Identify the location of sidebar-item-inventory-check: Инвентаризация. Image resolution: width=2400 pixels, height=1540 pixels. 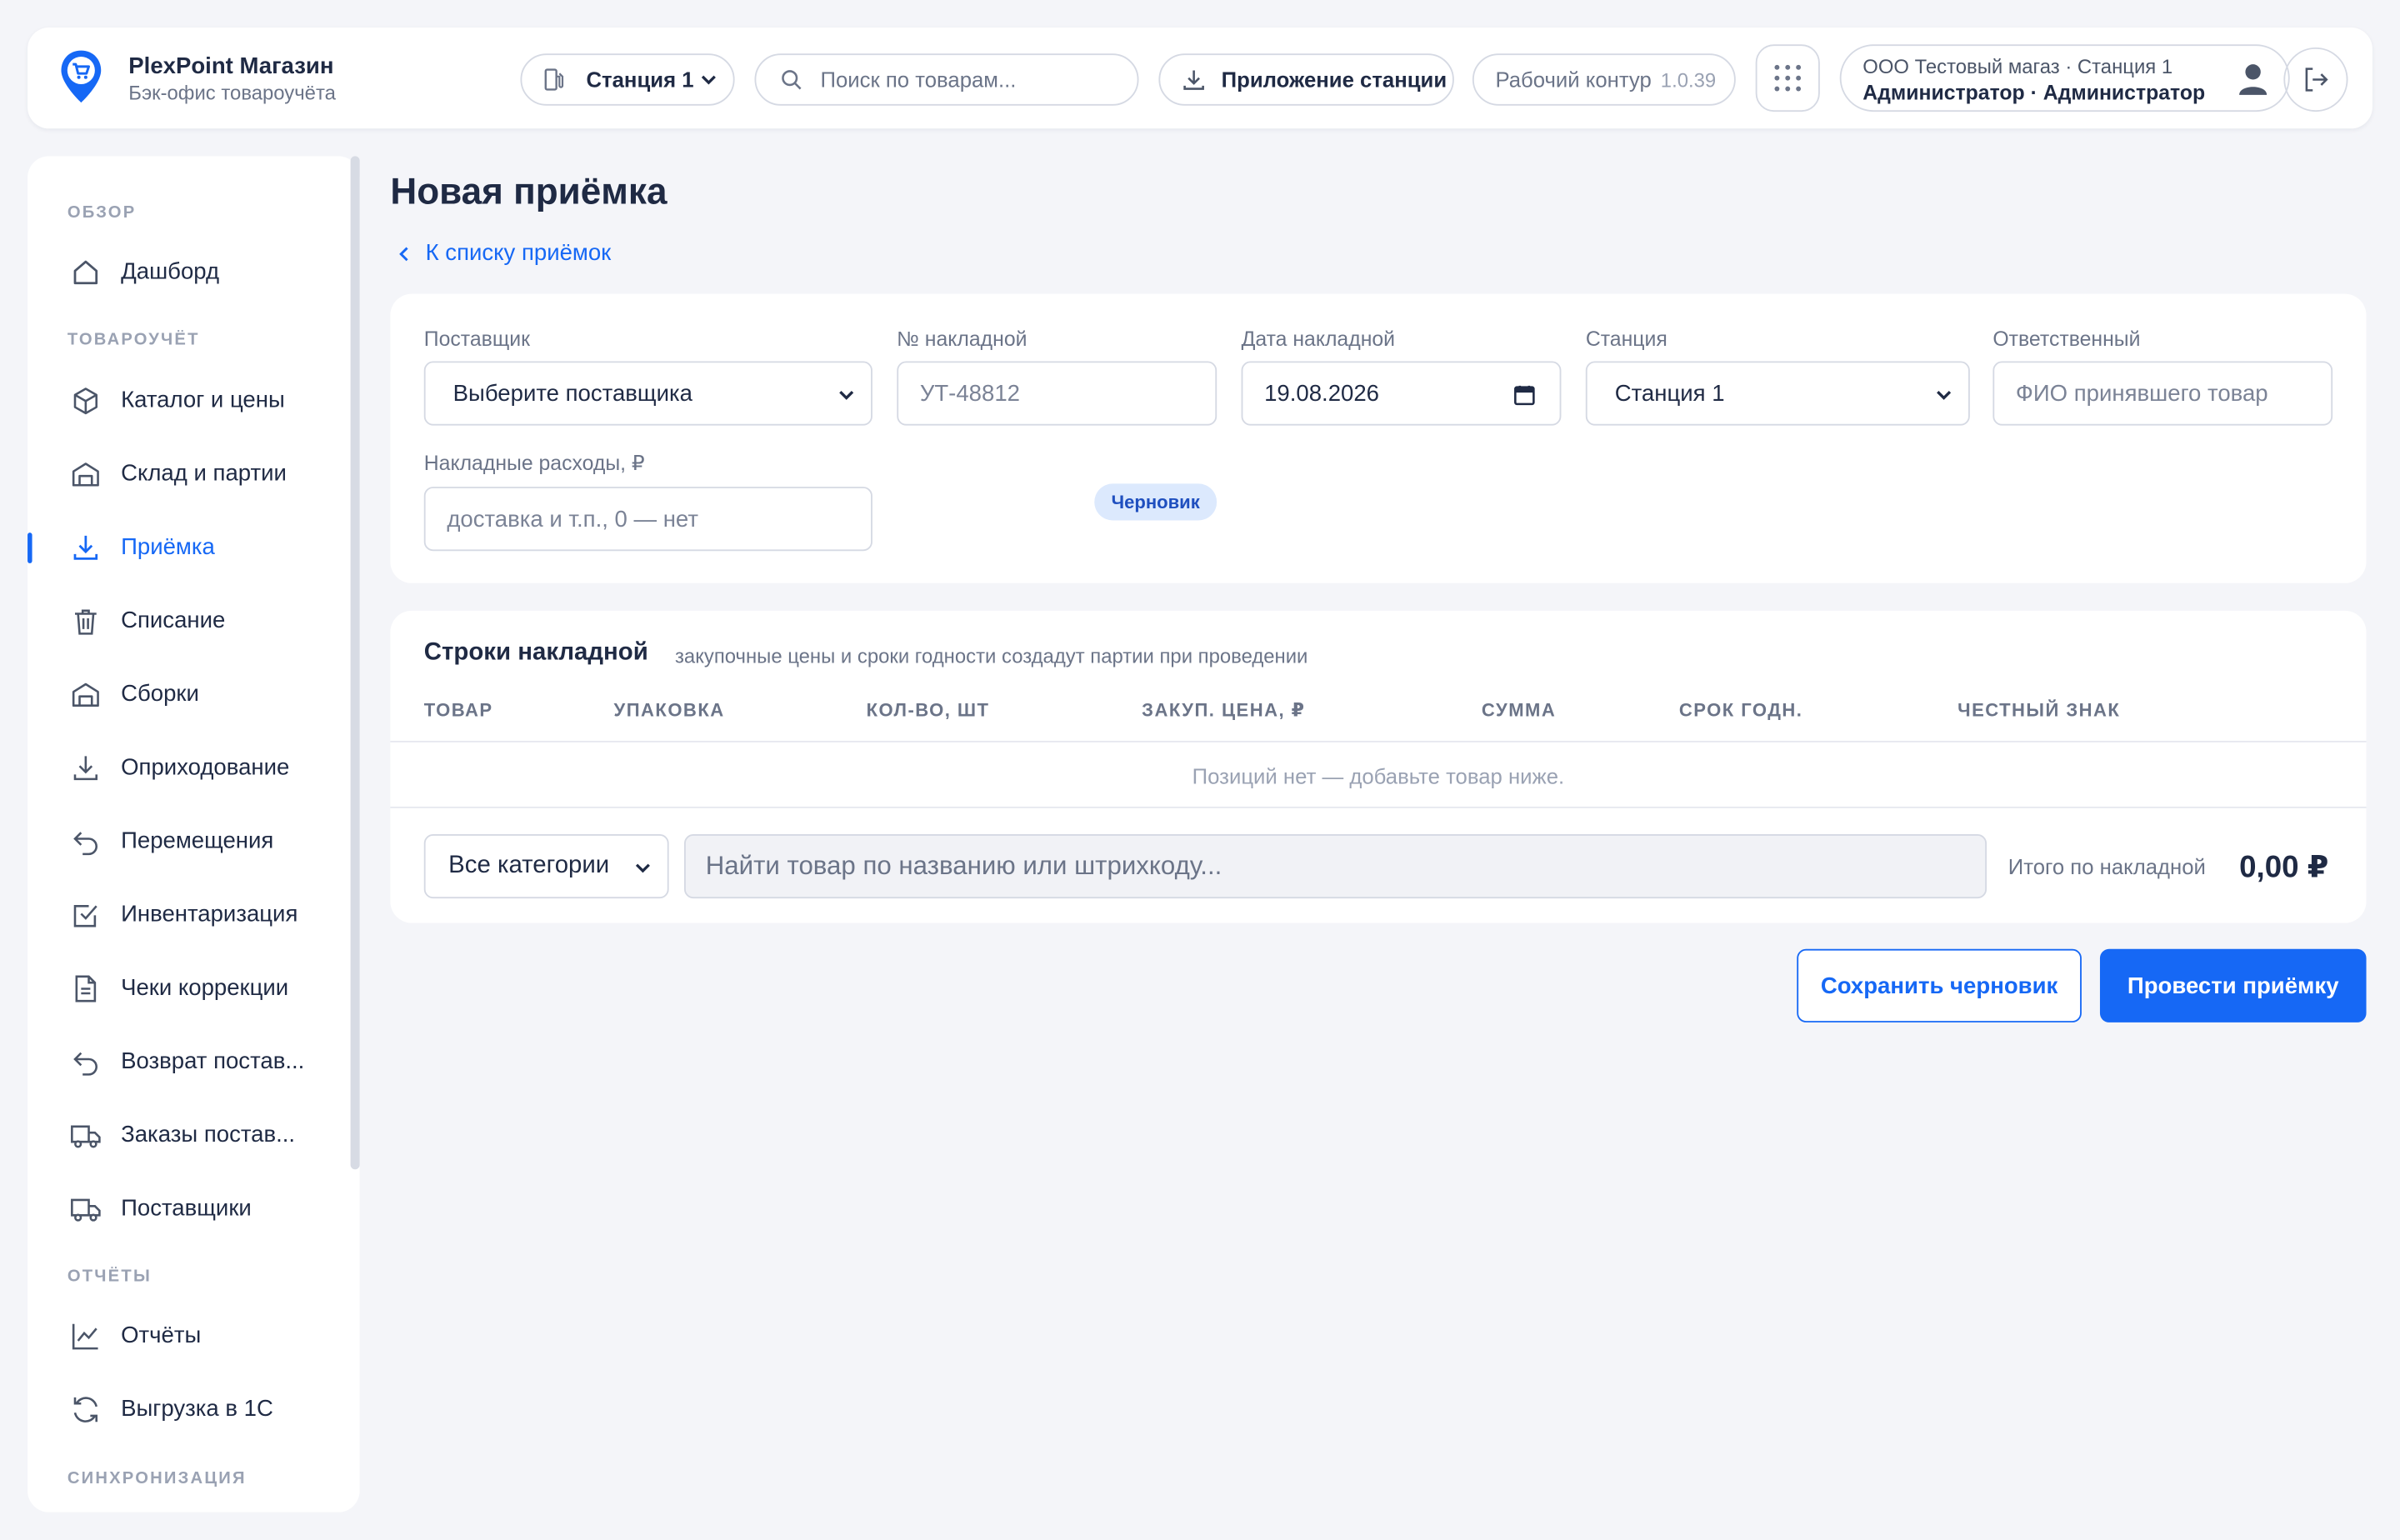
(188, 915).